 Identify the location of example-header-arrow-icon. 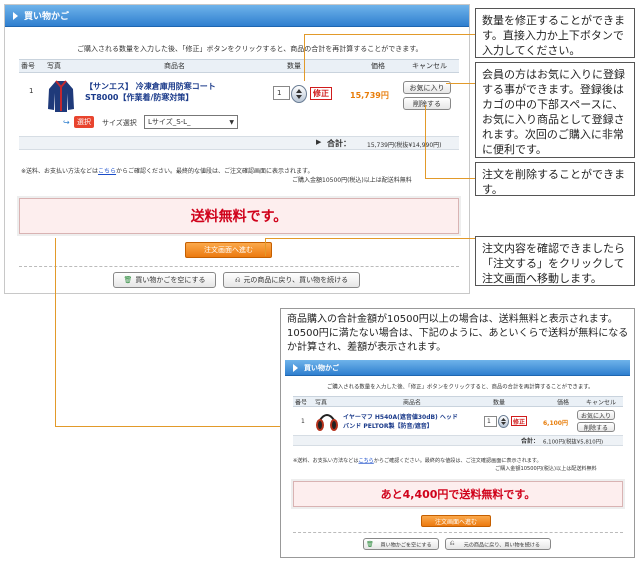
(295, 367).